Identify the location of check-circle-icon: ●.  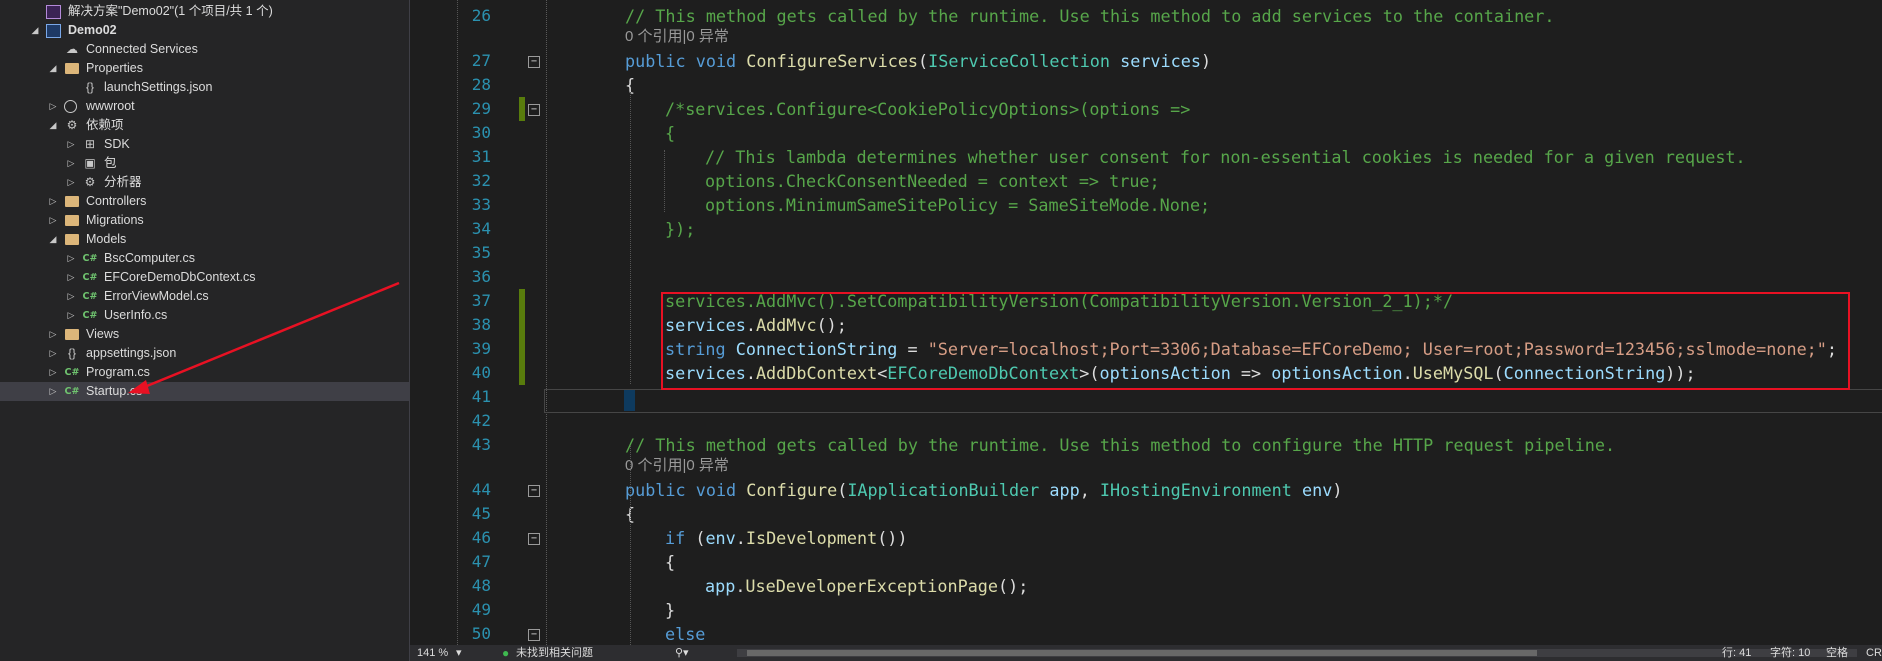
(506, 653).